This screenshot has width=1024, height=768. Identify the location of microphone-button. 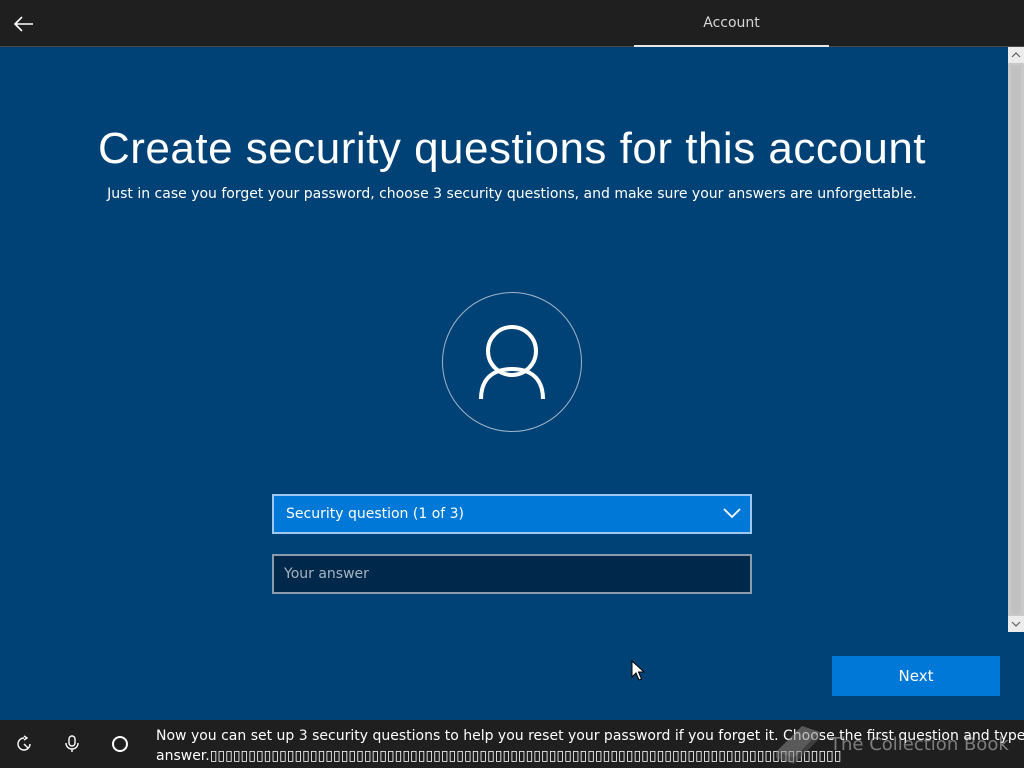
(72, 744).